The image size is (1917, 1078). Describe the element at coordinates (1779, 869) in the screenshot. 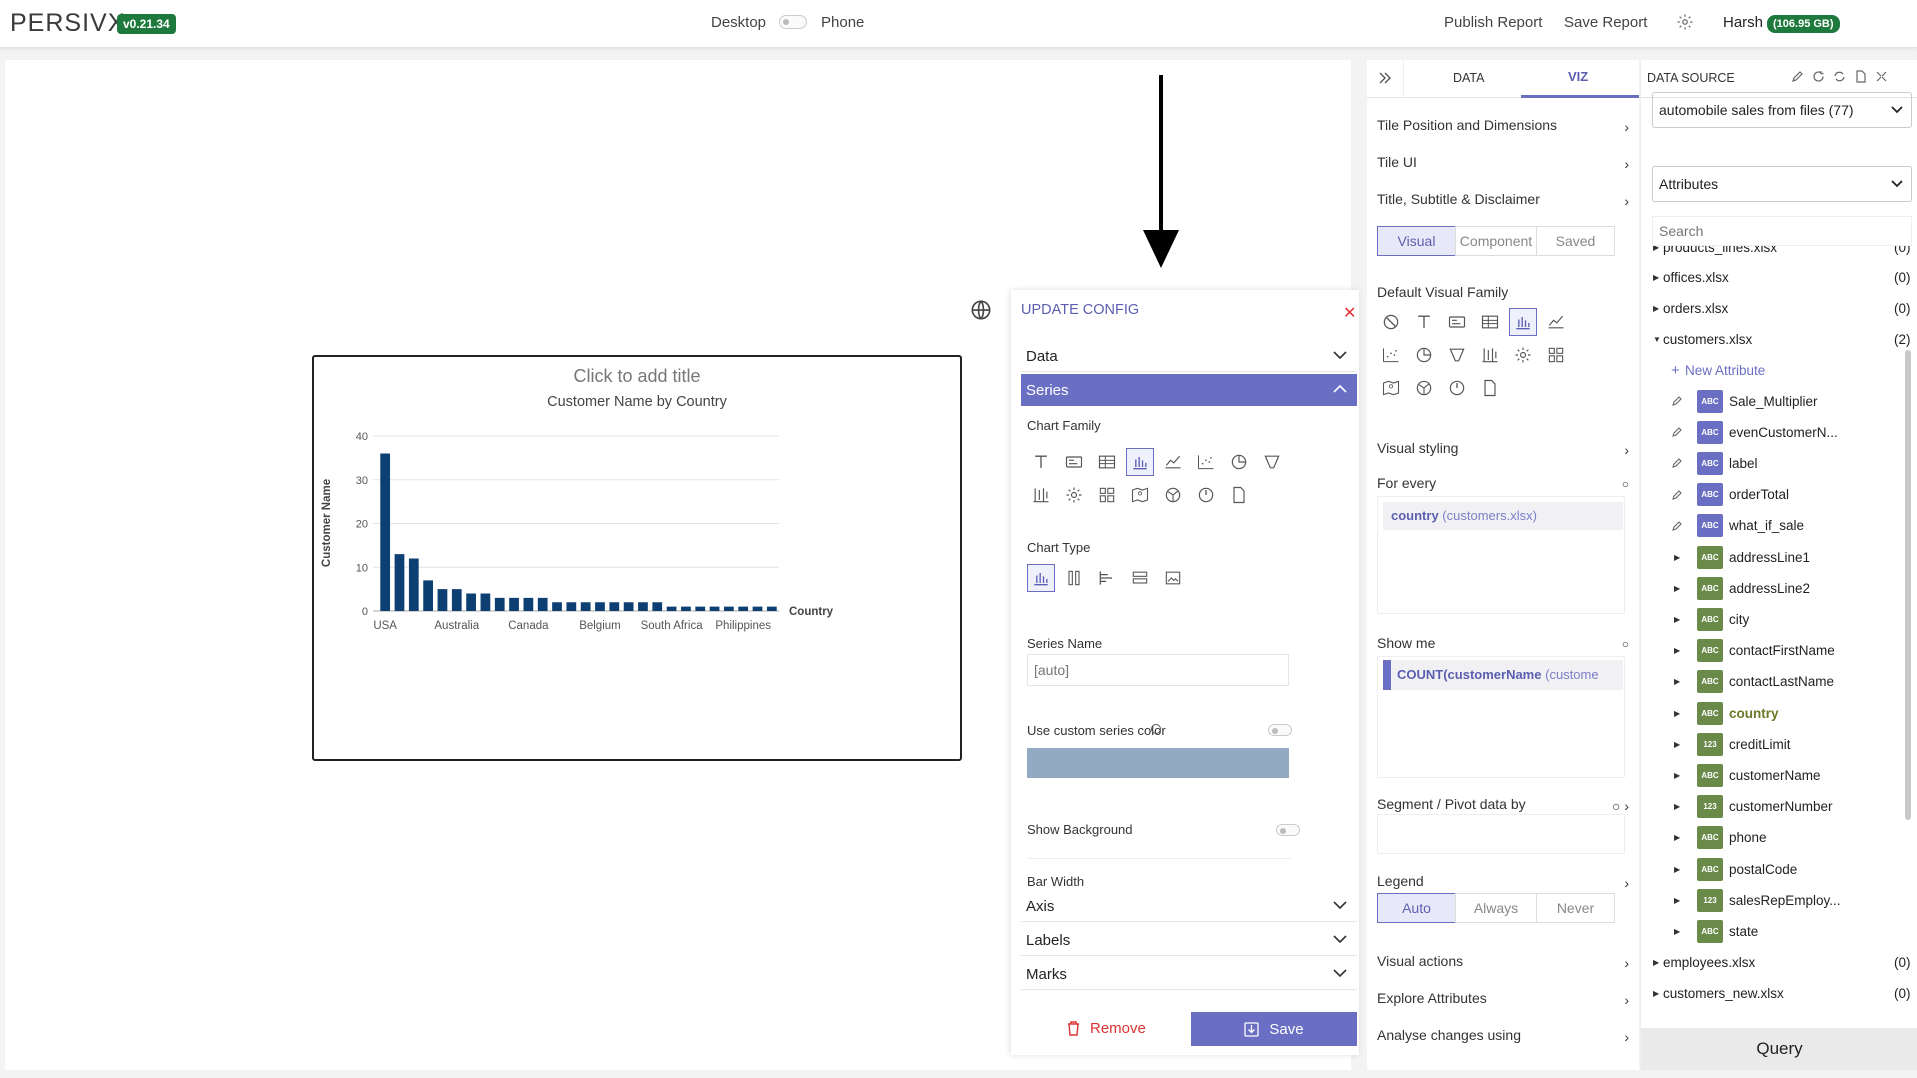

I see `attribute-item: ▶ ABC postalCode` at that location.